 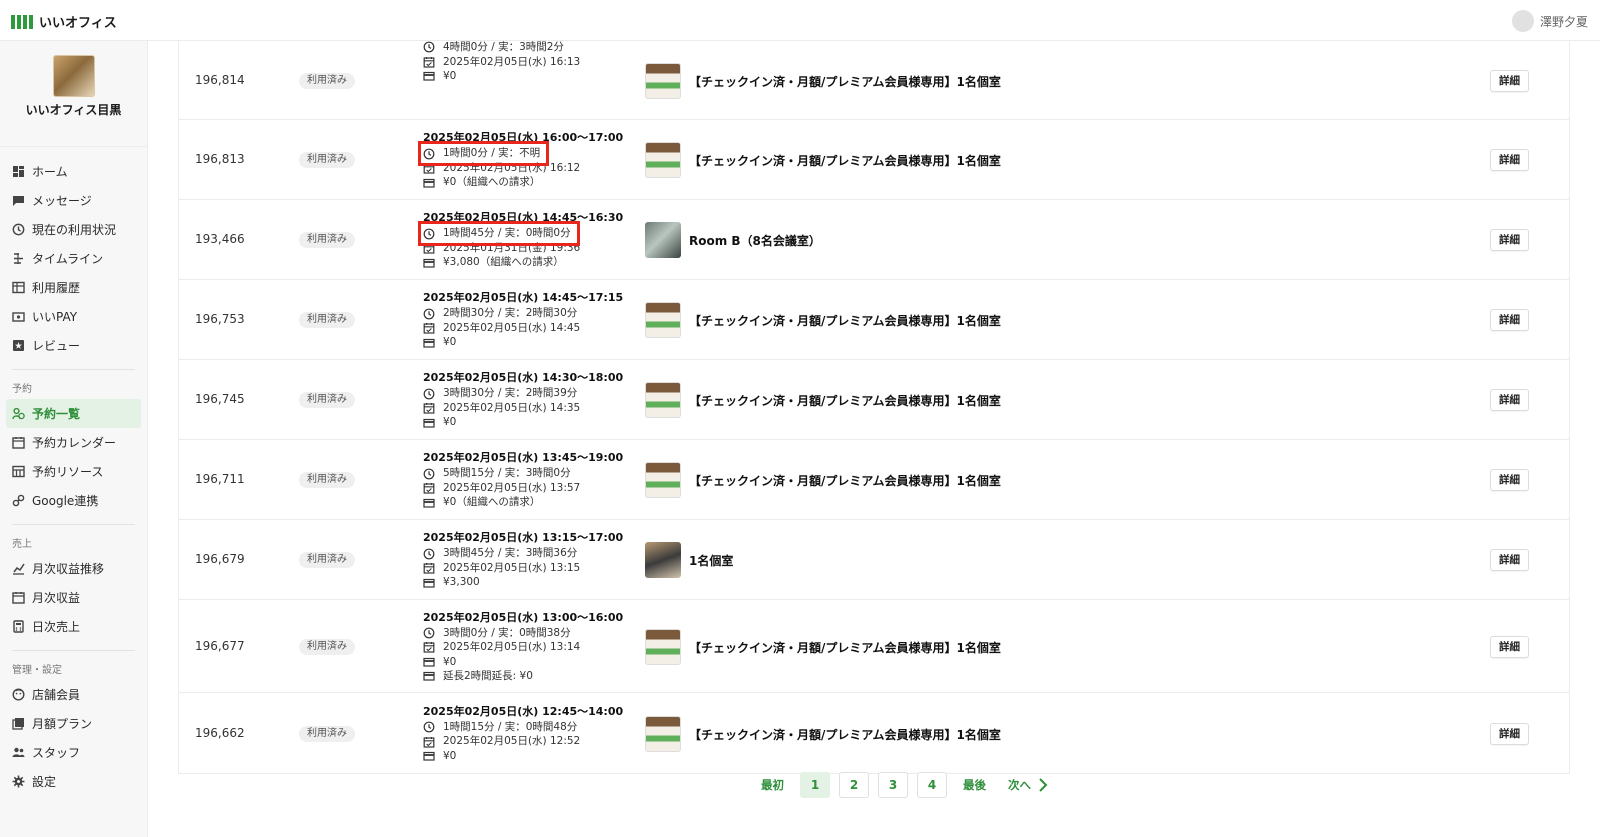 What do you see at coordinates (73, 442) in the screenshot?
I see `sidebar-item-calendar: 予約カレンダー` at bounding box center [73, 442].